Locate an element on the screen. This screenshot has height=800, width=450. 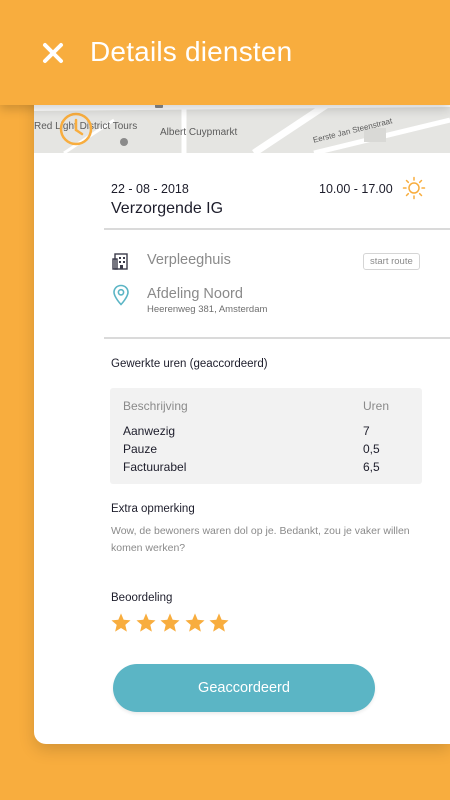
column-header-description: Beschrijving is located at coordinates (155, 406).